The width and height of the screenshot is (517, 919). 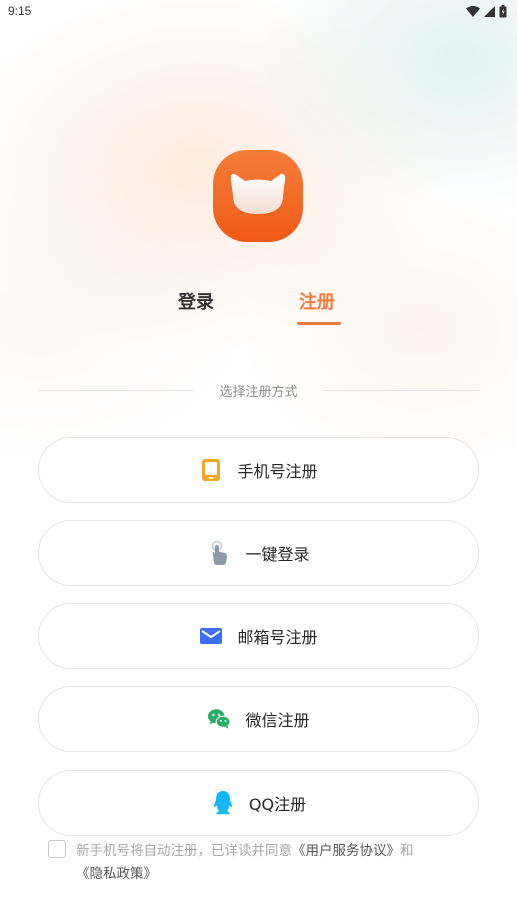 I want to click on privacy-policy-link: 《隐私政策》, so click(x=116, y=874).